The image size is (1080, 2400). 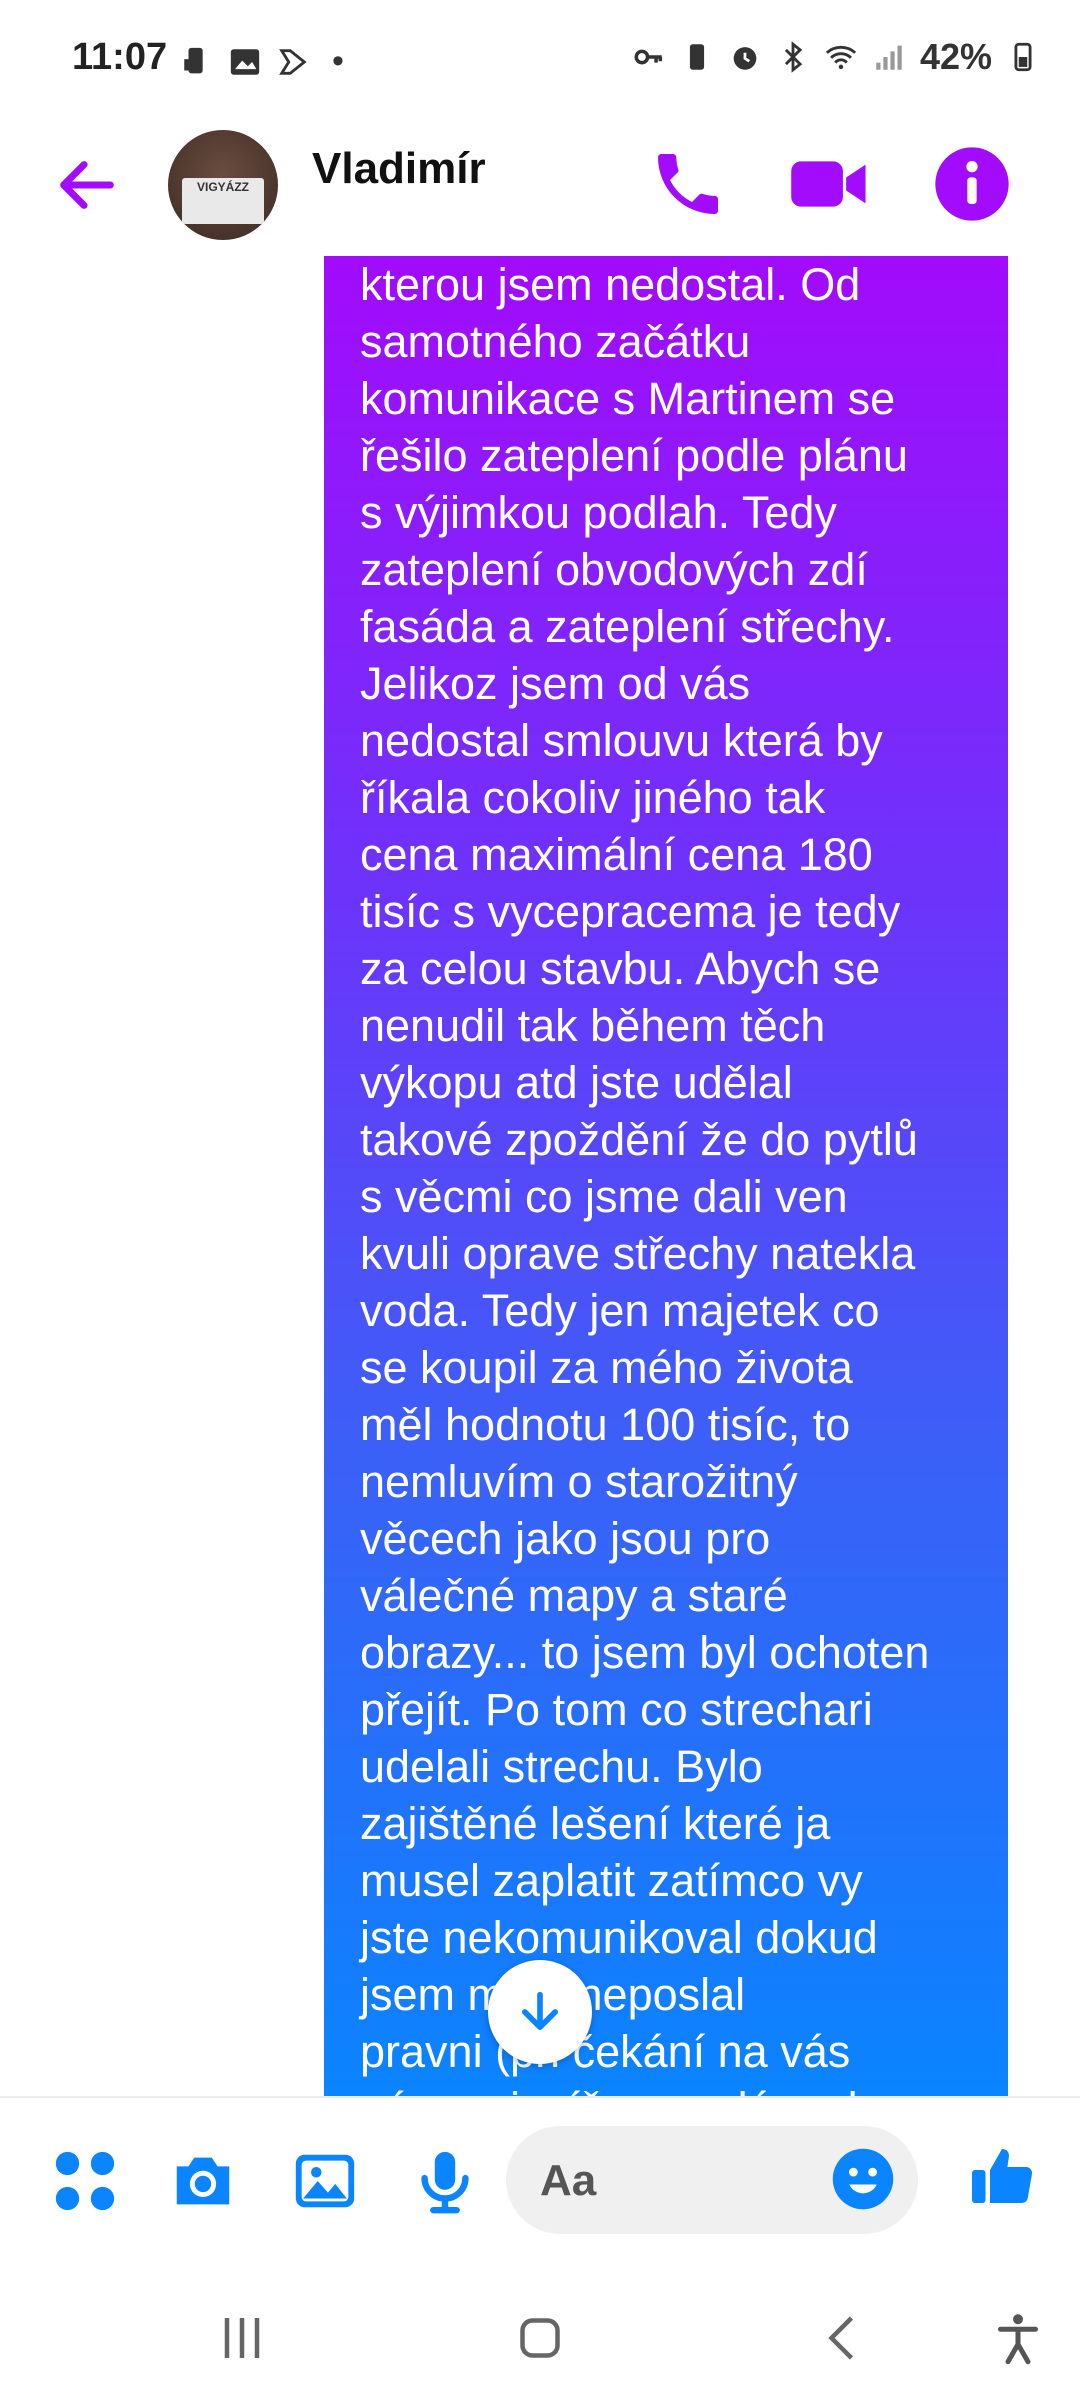 What do you see at coordinates (242, 2338) in the screenshot?
I see `recent-apps-icon` at bounding box center [242, 2338].